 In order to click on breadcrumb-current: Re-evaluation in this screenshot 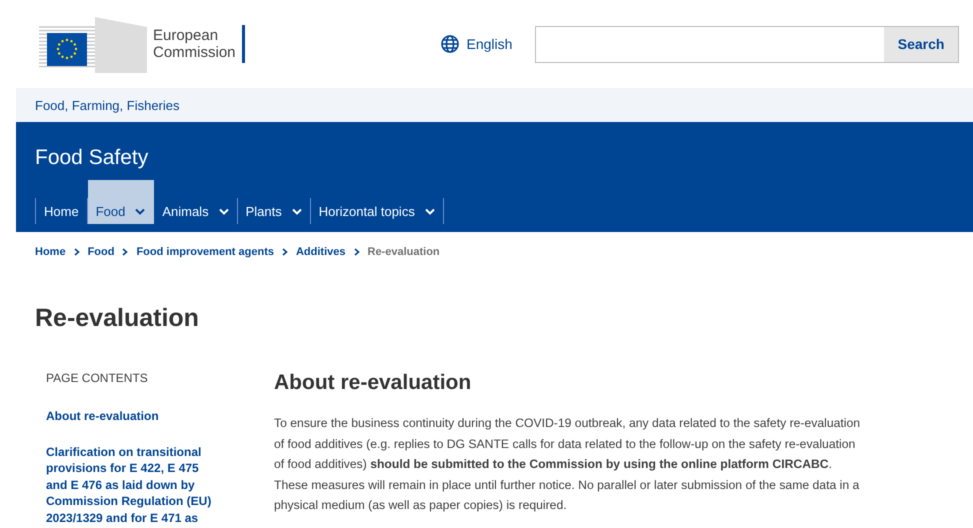, I will do `click(404, 252)`.